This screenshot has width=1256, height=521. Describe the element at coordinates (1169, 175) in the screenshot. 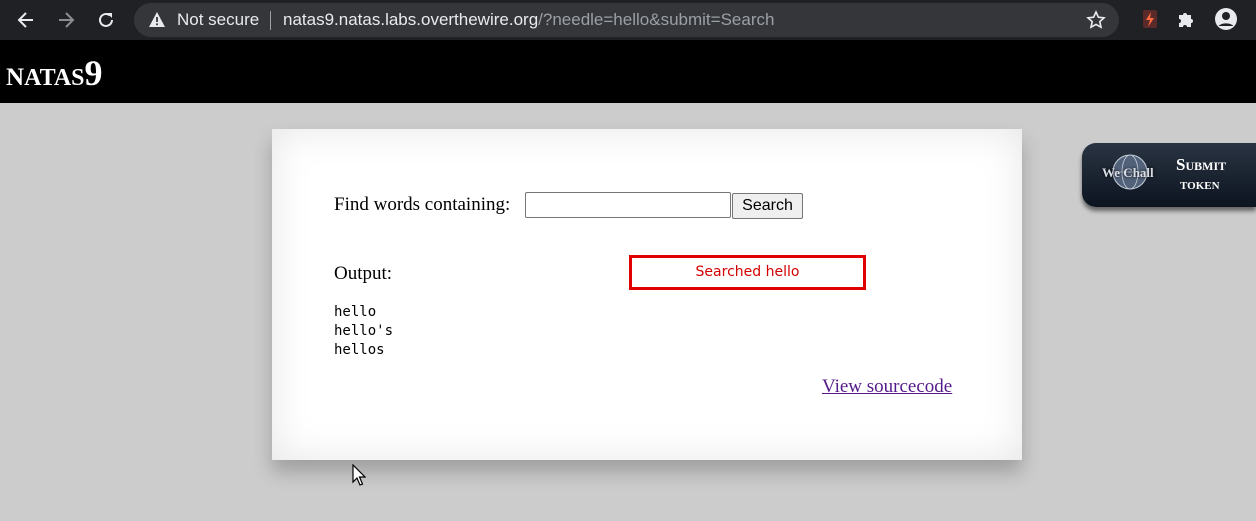

I see `wechall-submit-token-button: We Chall Submit token` at that location.